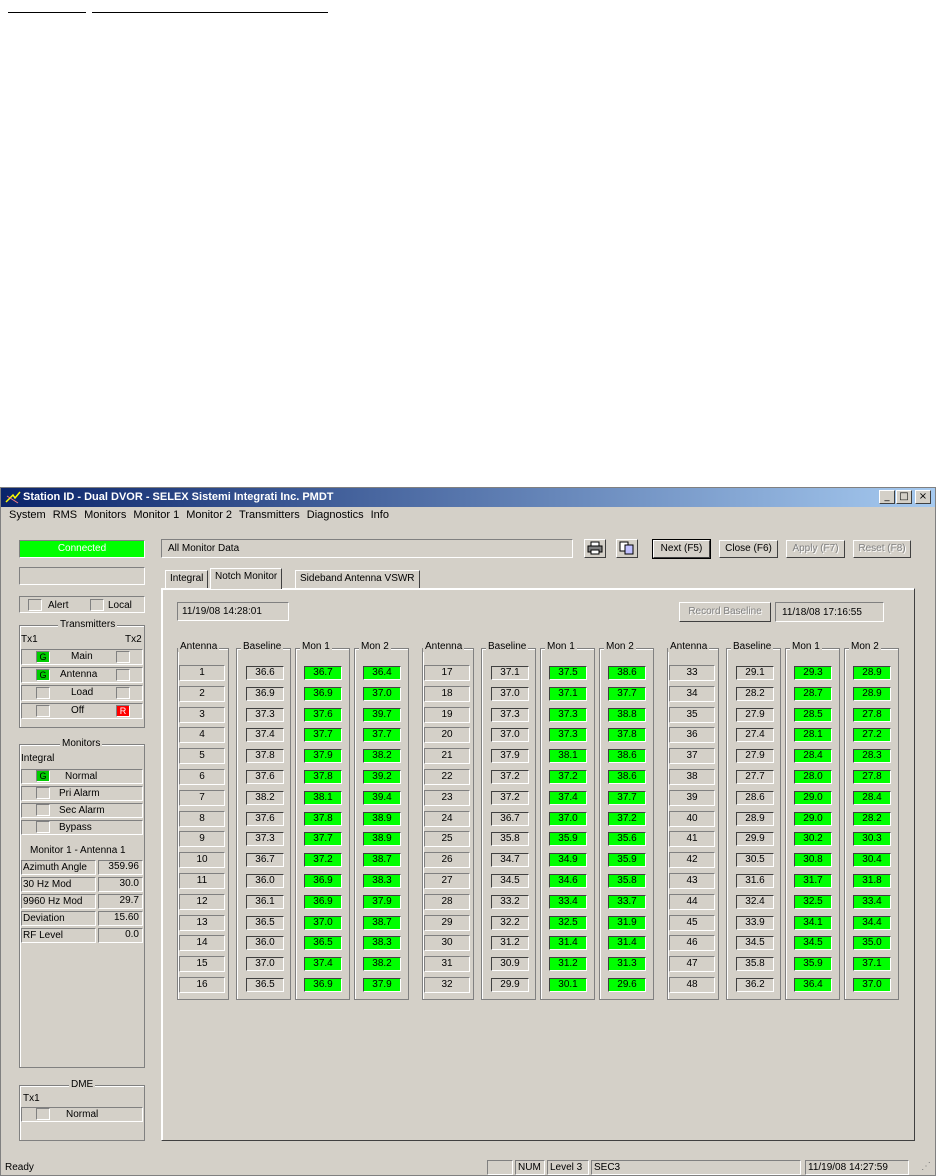  I want to click on mon1-value: 30.1, so click(568, 985).